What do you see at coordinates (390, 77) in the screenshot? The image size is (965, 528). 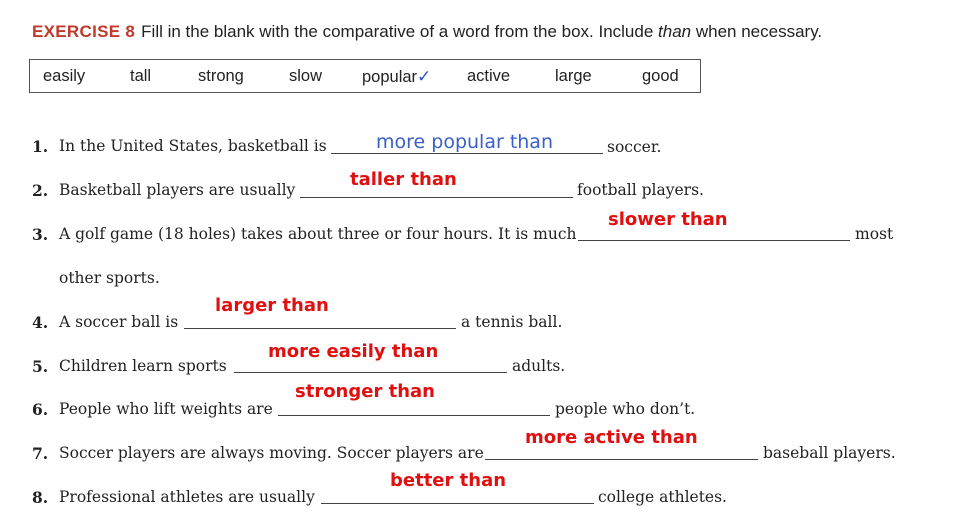 I see `word-popular-label: popular` at bounding box center [390, 77].